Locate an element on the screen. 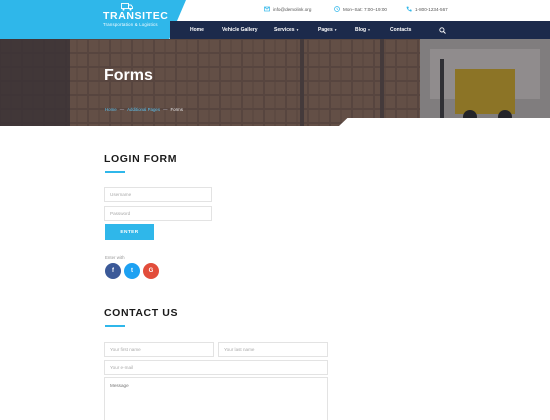 This screenshot has height=420, width=550. breadcrumb: Home — Additional Pages — Forms is located at coordinates (144, 109).